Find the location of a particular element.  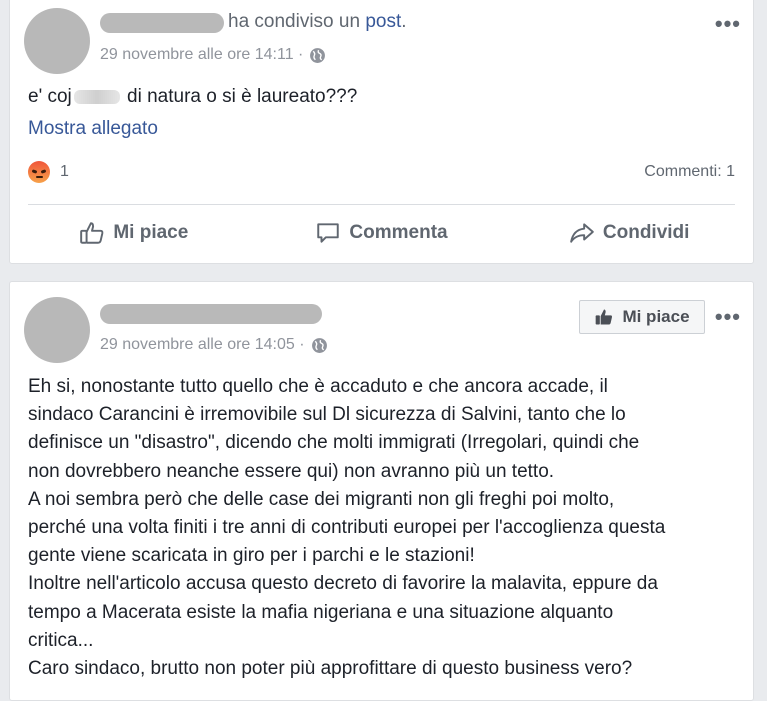

share-label: Condividi is located at coordinates (646, 232).